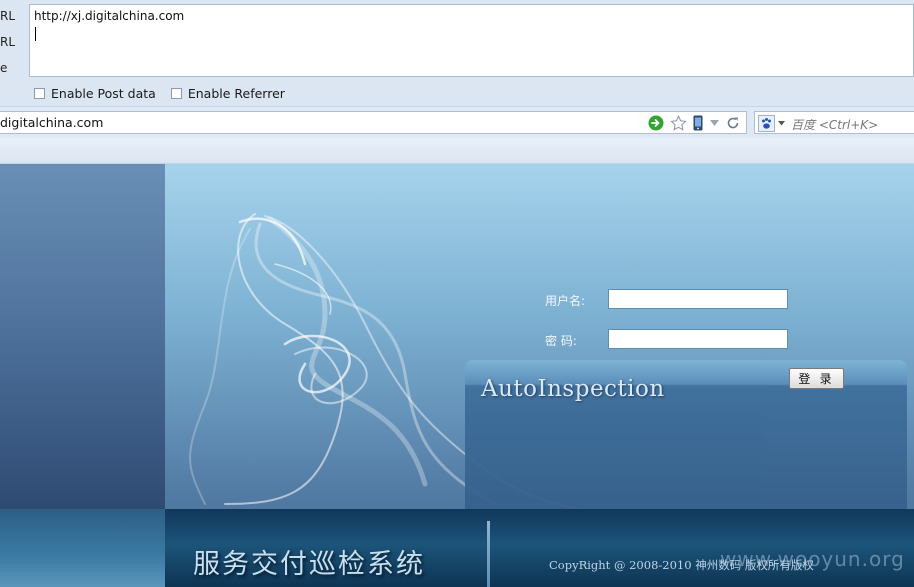 The width and height of the screenshot is (914, 587). What do you see at coordinates (698, 339) in the screenshot?
I see `password-input` at bounding box center [698, 339].